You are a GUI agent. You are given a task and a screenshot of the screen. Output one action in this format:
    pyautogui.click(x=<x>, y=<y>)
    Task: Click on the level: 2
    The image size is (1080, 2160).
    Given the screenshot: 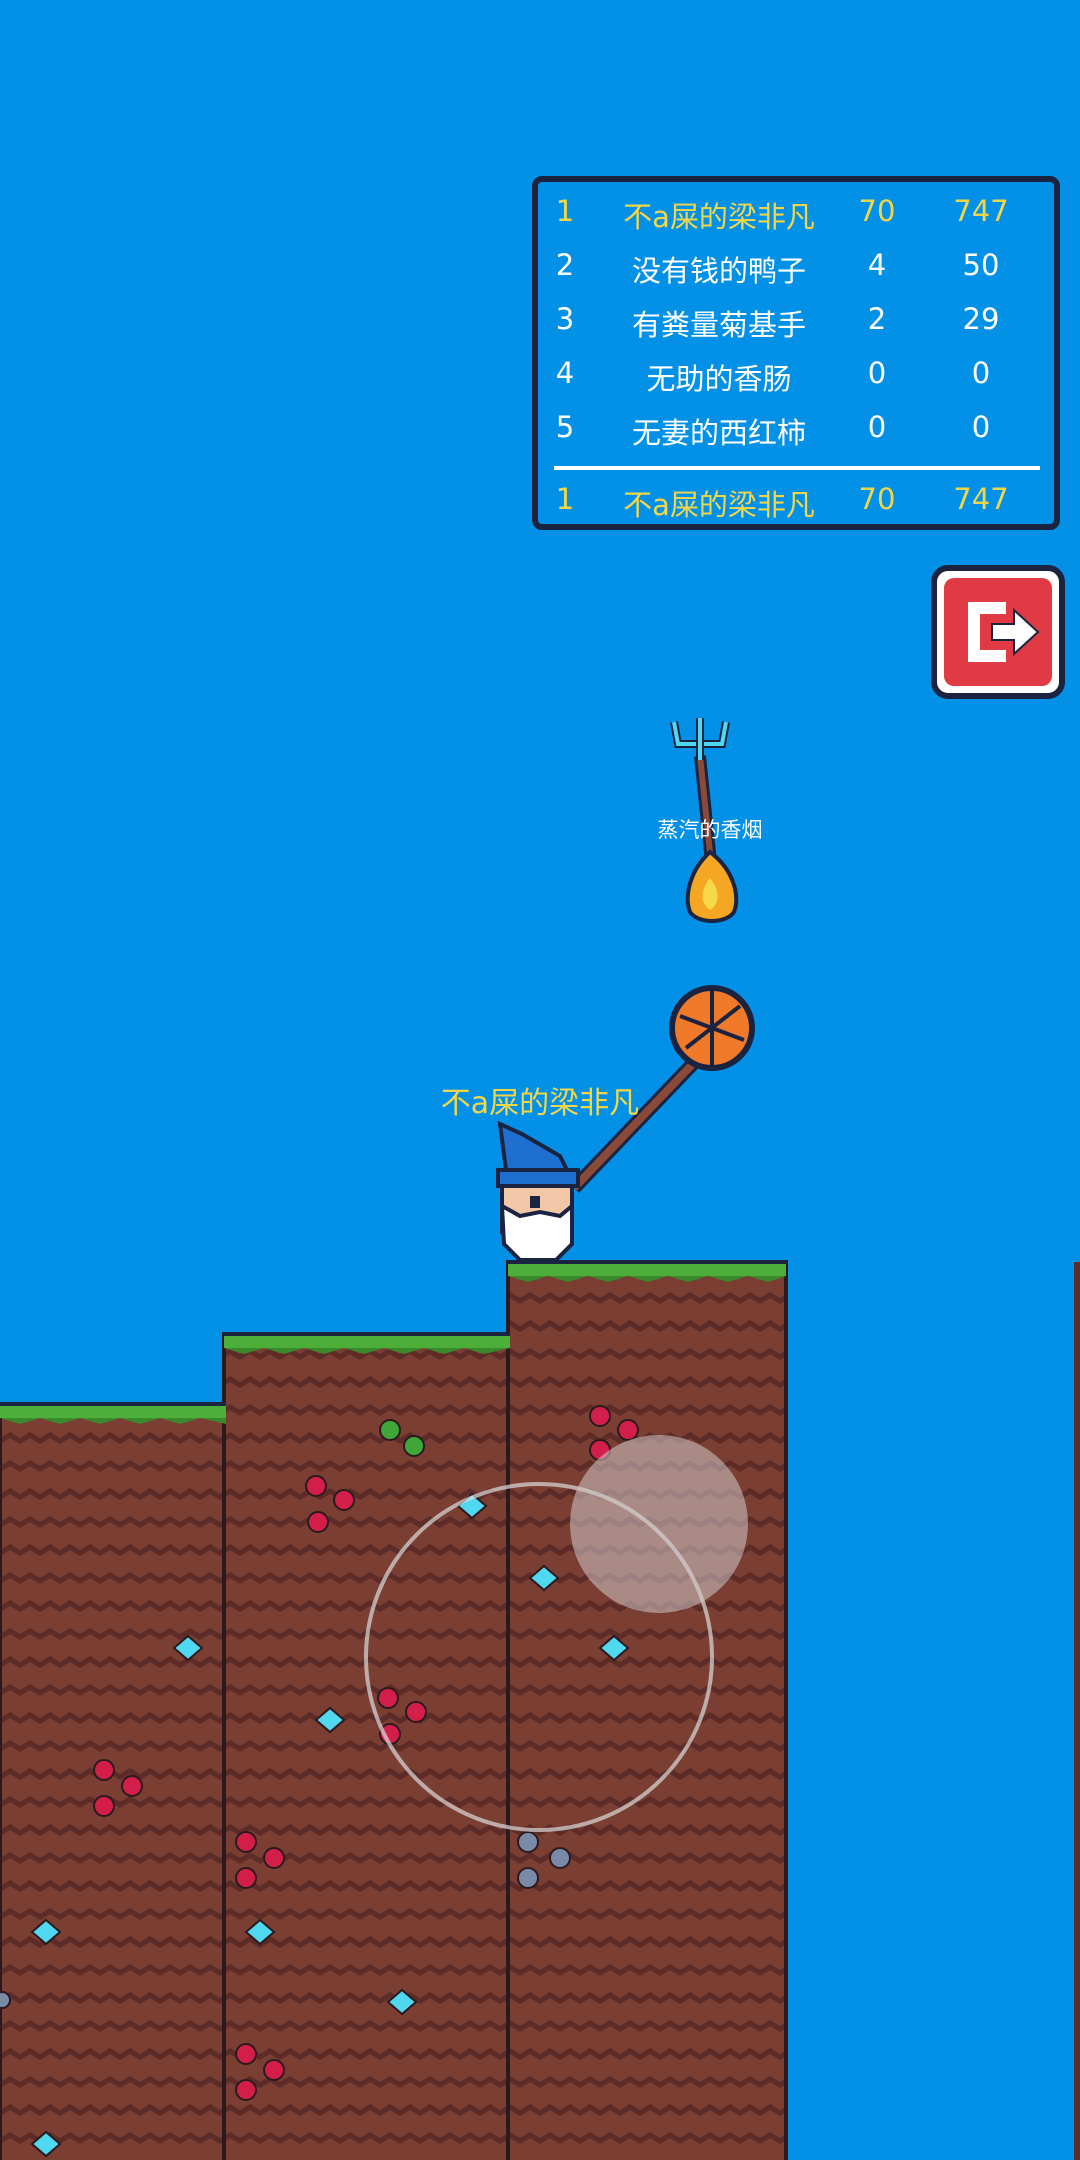 What is the action you would take?
    pyautogui.click(x=877, y=319)
    